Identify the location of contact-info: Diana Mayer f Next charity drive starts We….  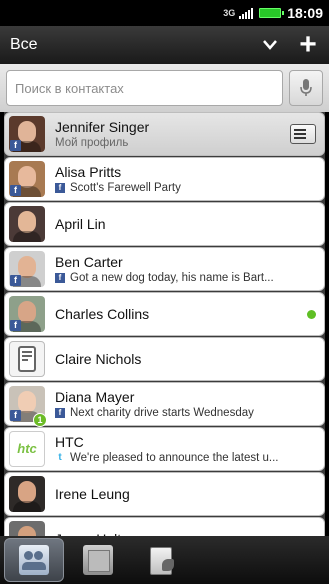
(189, 404).